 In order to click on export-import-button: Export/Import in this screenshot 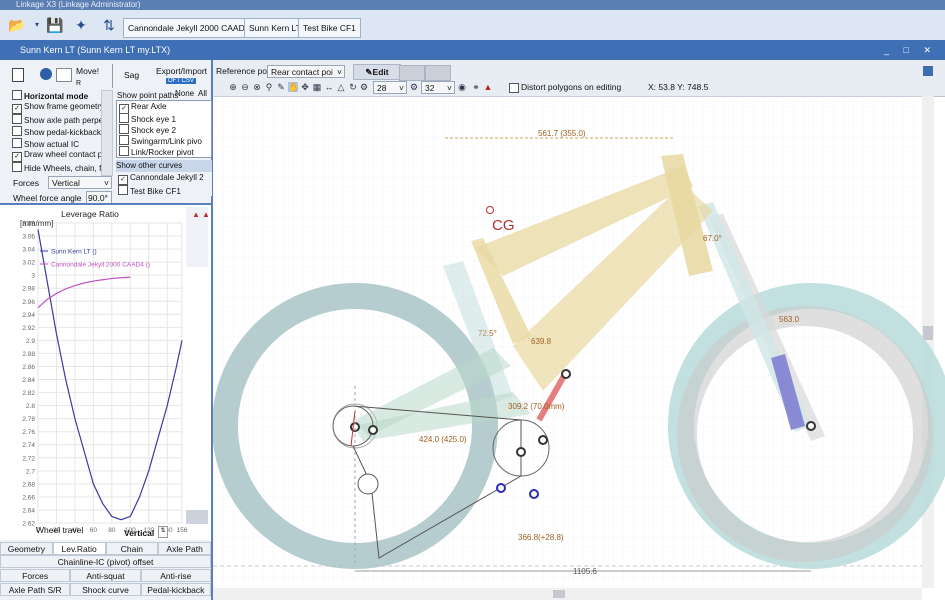, I will do `click(181, 71)`.